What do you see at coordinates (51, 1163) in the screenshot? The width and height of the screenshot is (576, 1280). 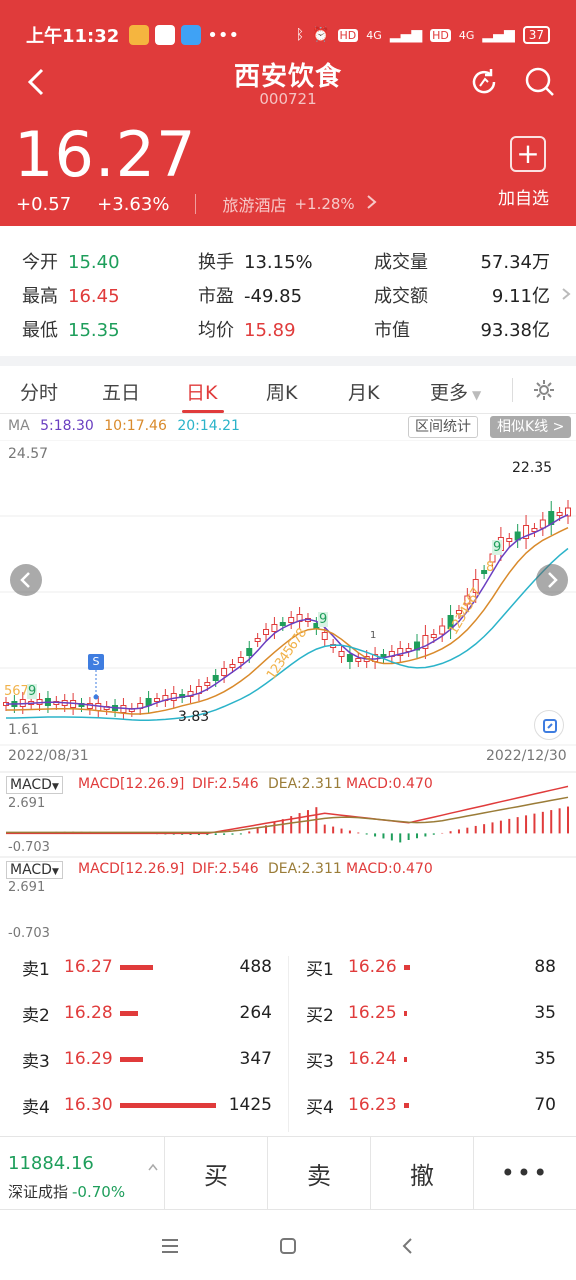 I see `index-value: 11884.16` at bounding box center [51, 1163].